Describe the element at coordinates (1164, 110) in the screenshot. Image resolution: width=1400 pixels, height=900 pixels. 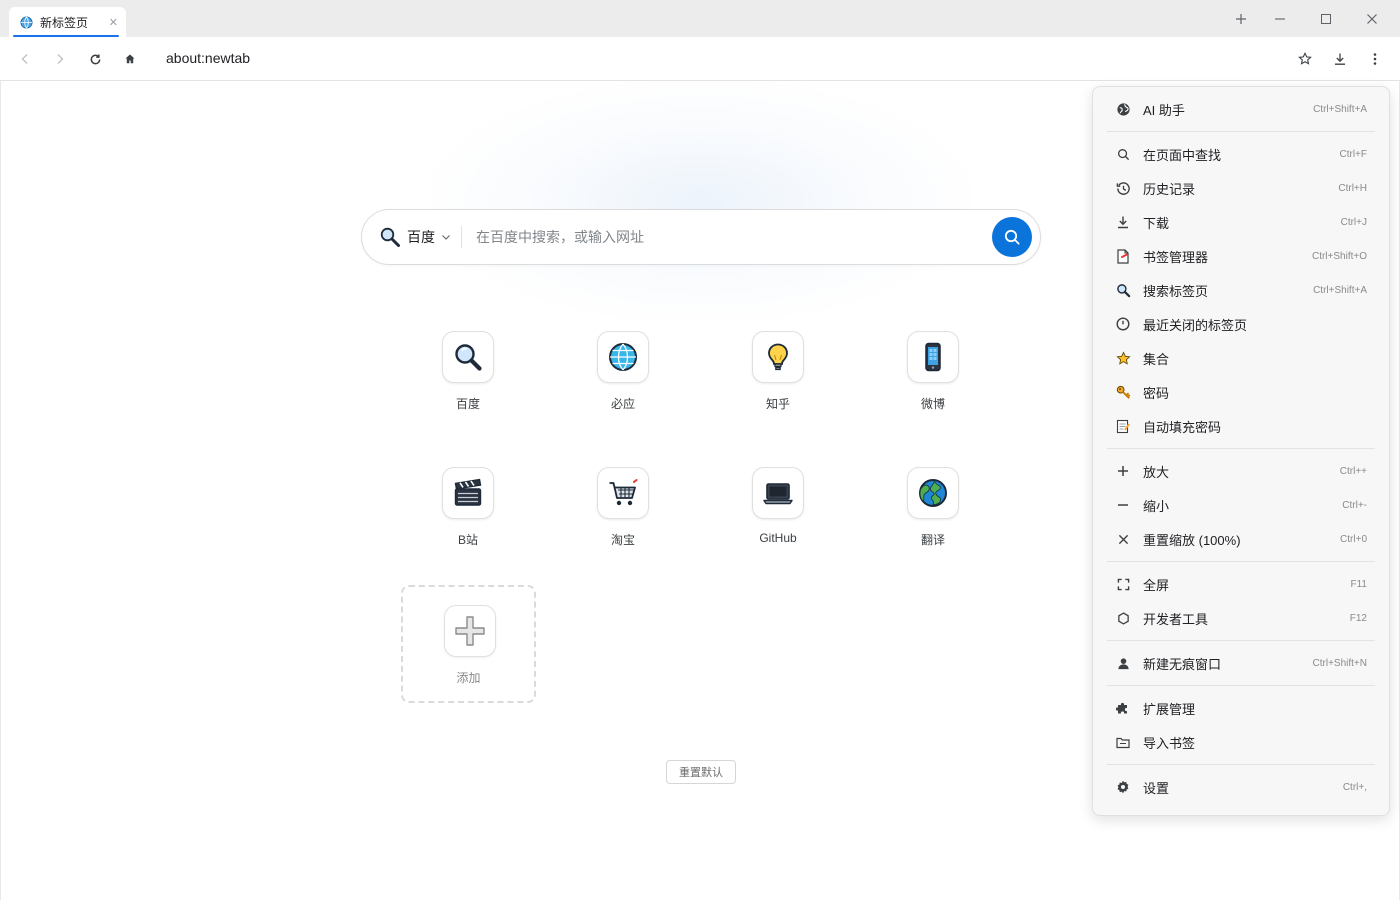
I see `menu-item-label: AI 助手` at that location.